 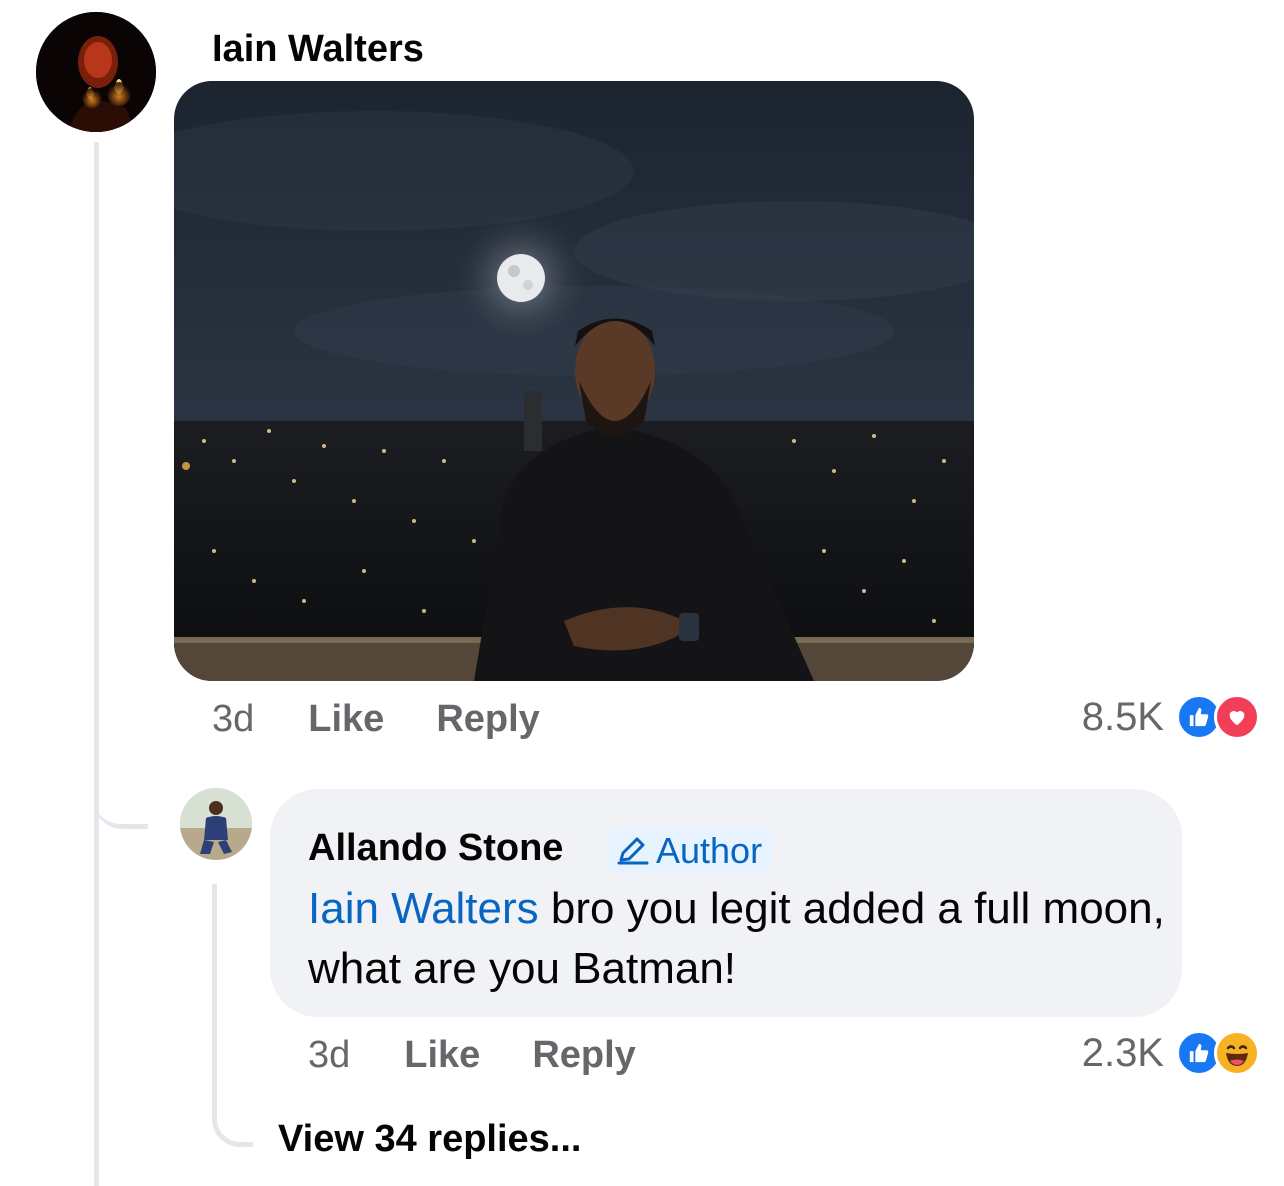 What do you see at coordinates (214, 994) in the screenshot?
I see `thread-line-reply` at bounding box center [214, 994].